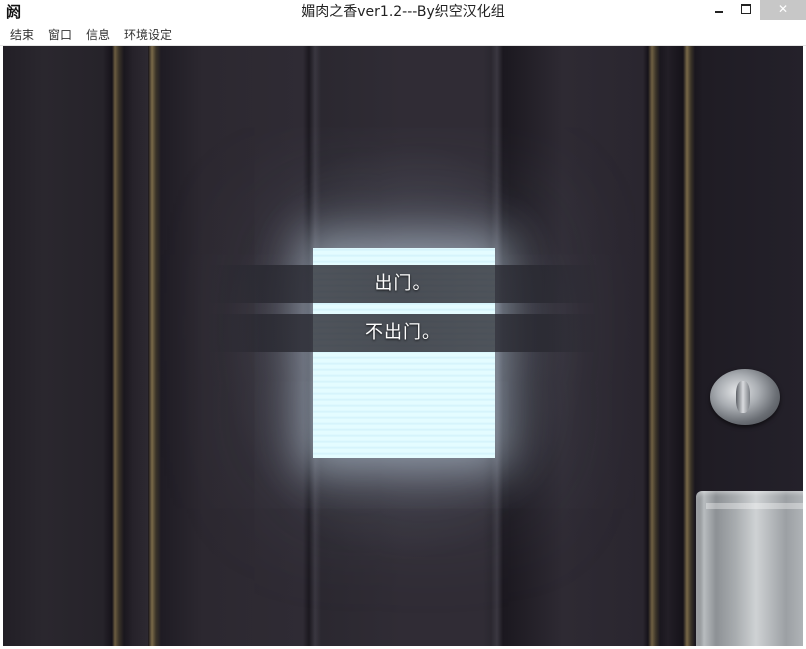 The image size is (806, 649). What do you see at coordinates (98, 35) in the screenshot?
I see `menu-item-info: 信息` at bounding box center [98, 35].